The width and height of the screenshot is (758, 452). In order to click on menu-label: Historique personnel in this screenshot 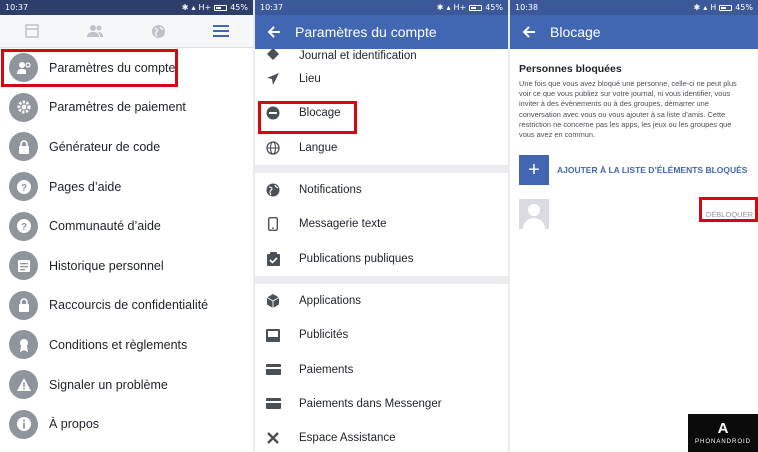, I will do `click(106, 265)`.